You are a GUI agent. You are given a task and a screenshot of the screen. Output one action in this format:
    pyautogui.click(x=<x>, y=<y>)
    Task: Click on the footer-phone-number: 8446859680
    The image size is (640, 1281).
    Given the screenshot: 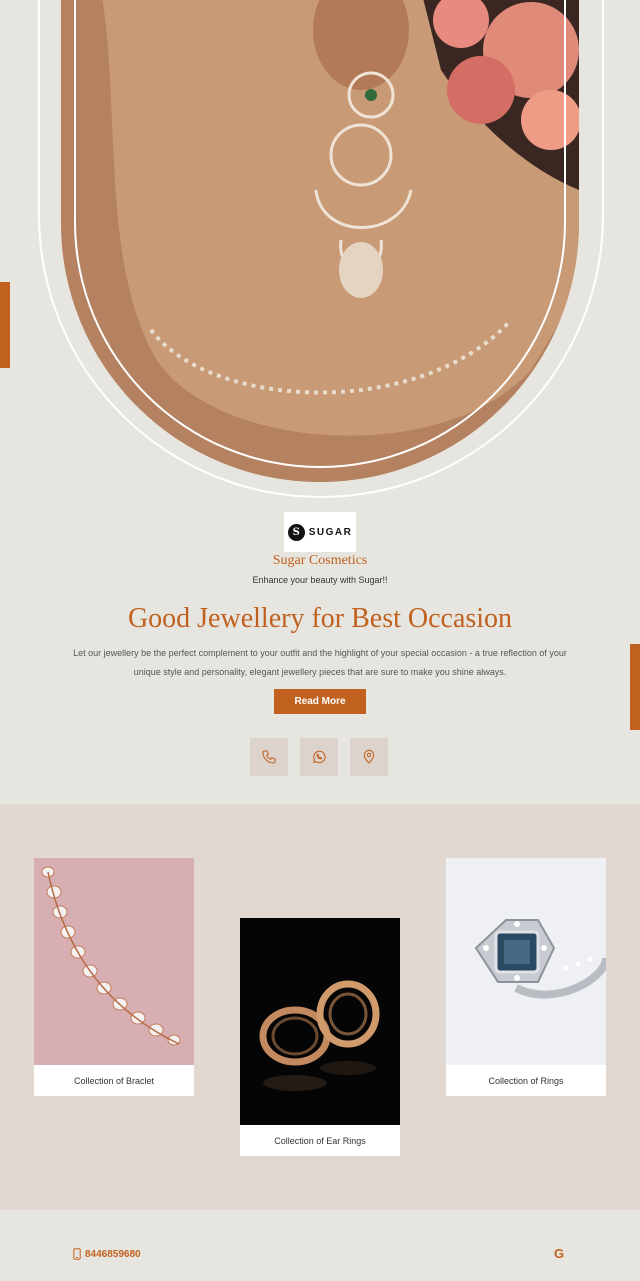 What is the action you would take?
    pyautogui.click(x=113, y=1254)
    